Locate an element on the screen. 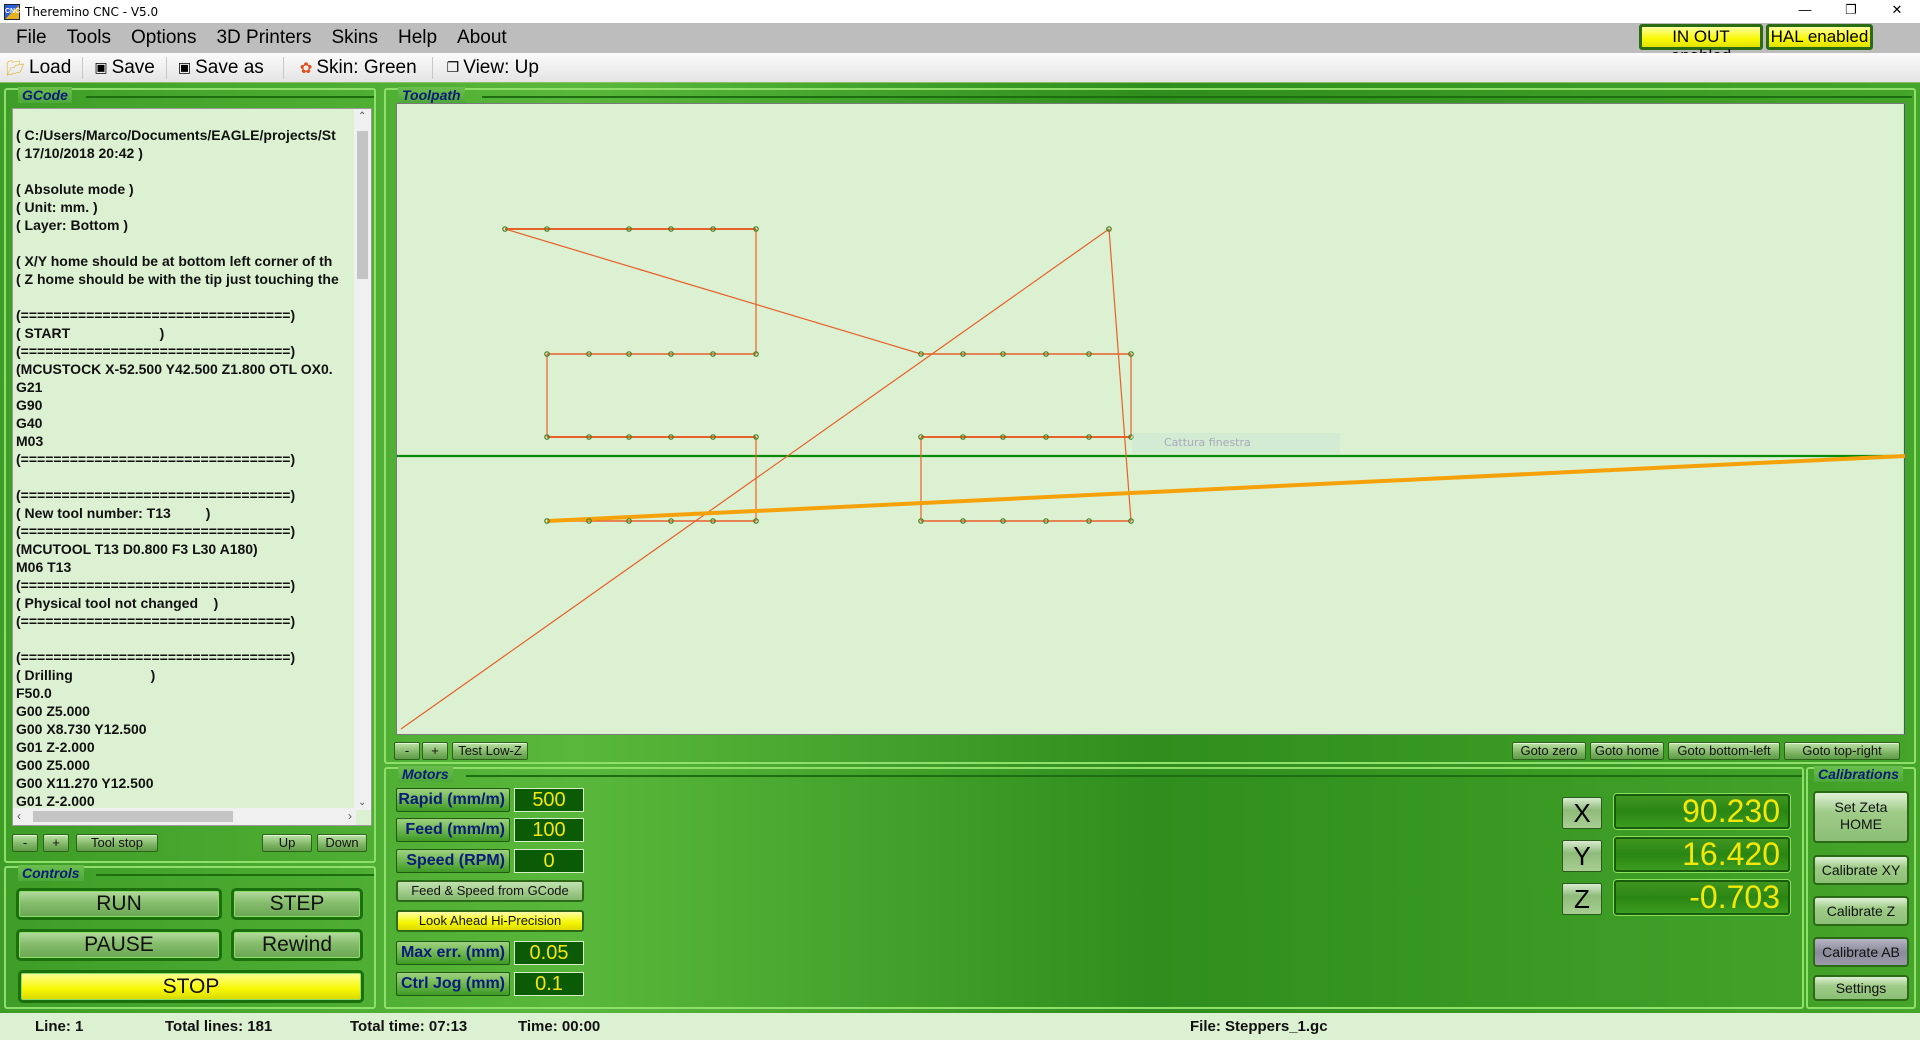 The height and width of the screenshot is (1040, 1920). scroll-right-icon: › is located at coordinates (350, 816).